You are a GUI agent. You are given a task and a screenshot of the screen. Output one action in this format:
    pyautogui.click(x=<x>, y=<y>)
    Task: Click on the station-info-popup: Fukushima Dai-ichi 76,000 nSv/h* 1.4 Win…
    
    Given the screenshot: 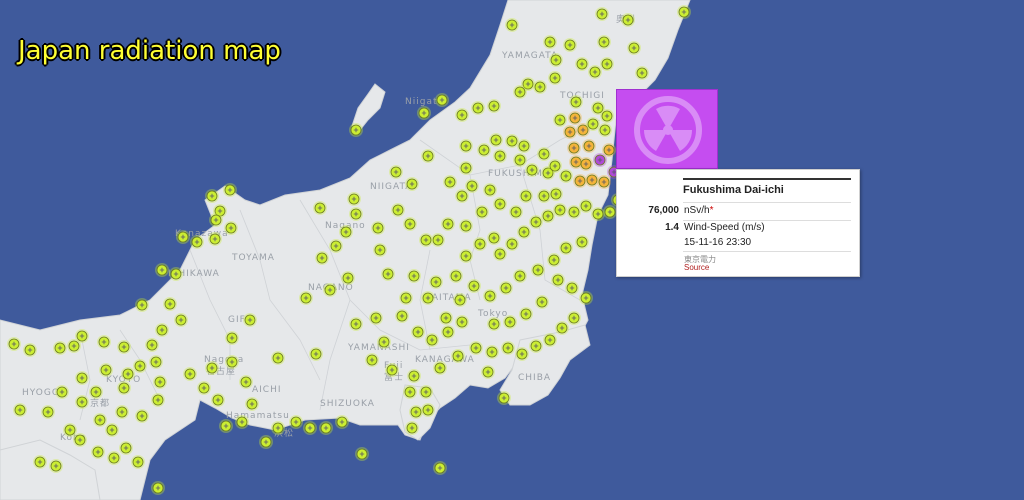 What is the action you would take?
    pyautogui.click(x=738, y=223)
    